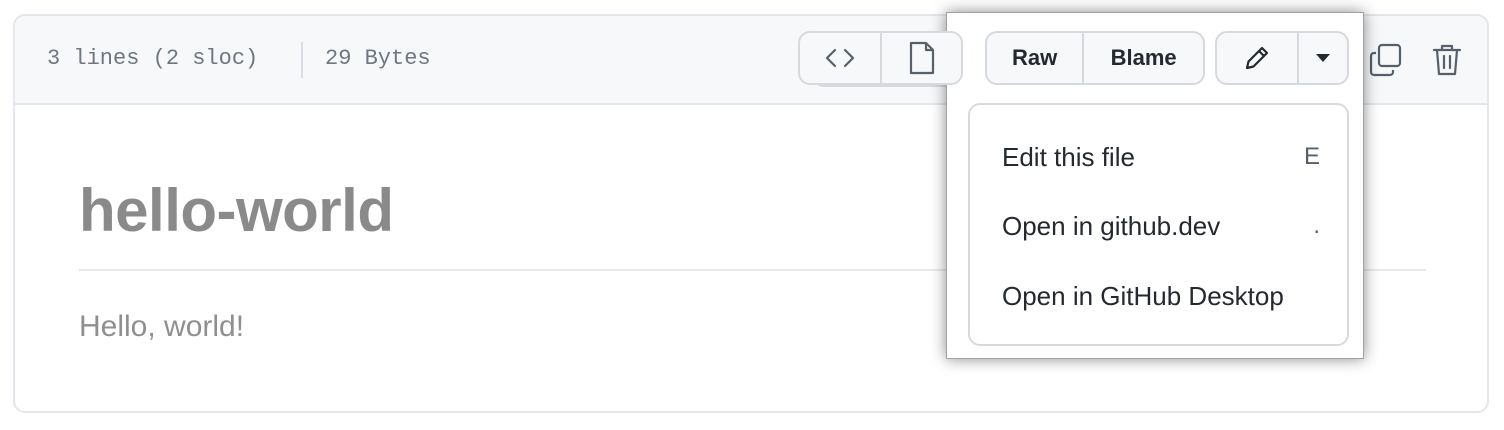  I want to click on copy-button, so click(1386, 60).